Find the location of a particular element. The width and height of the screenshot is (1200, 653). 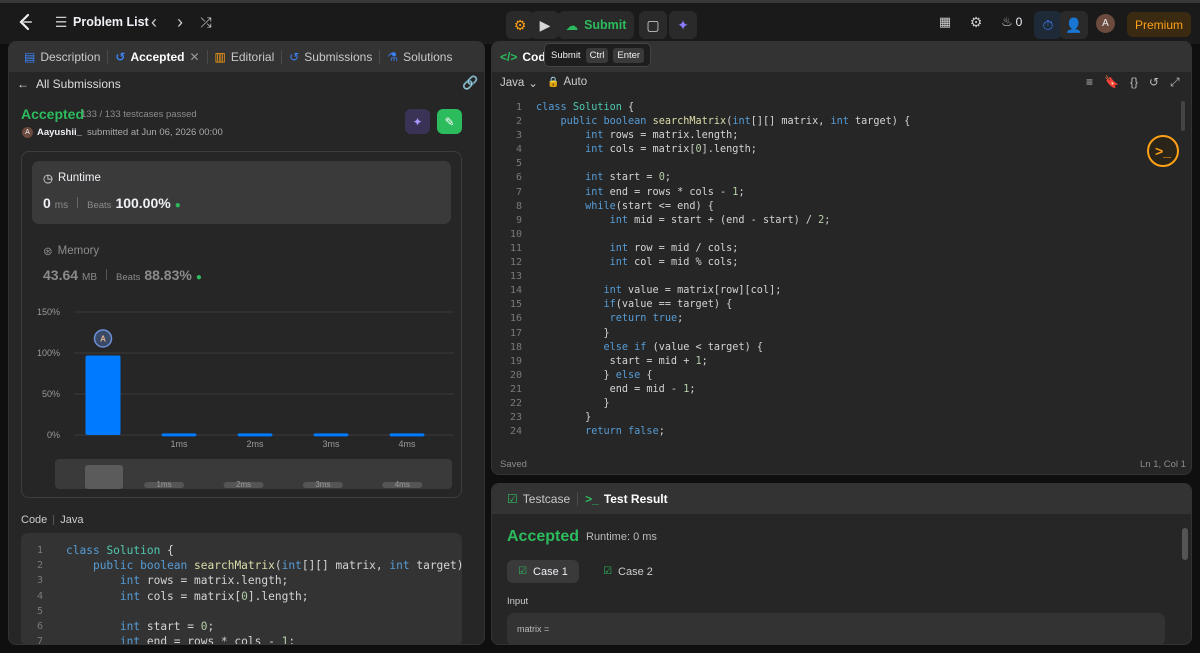

back-link: ← All Submissions is located at coordinates (69, 84).